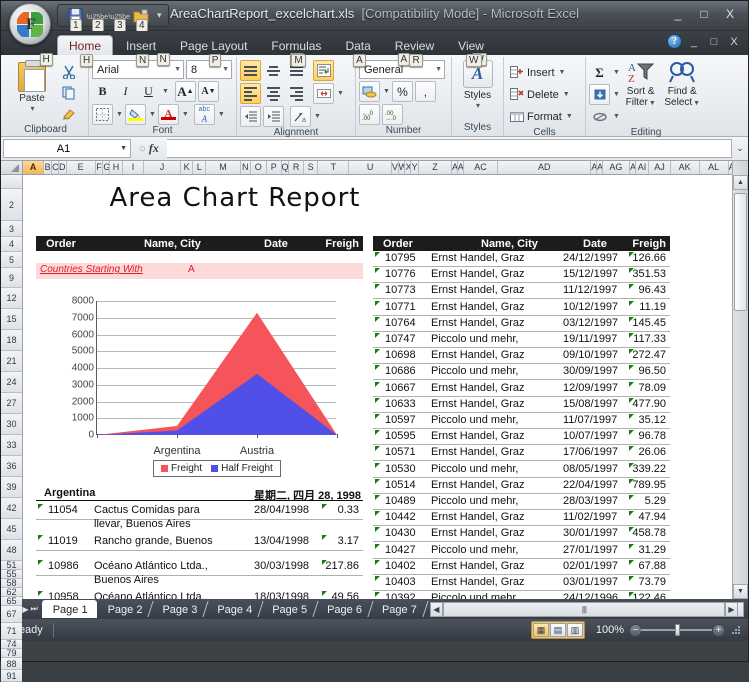 This screenshot has height=682, width=749. I want to click on column-header-ad: AD, so click(545, 167).